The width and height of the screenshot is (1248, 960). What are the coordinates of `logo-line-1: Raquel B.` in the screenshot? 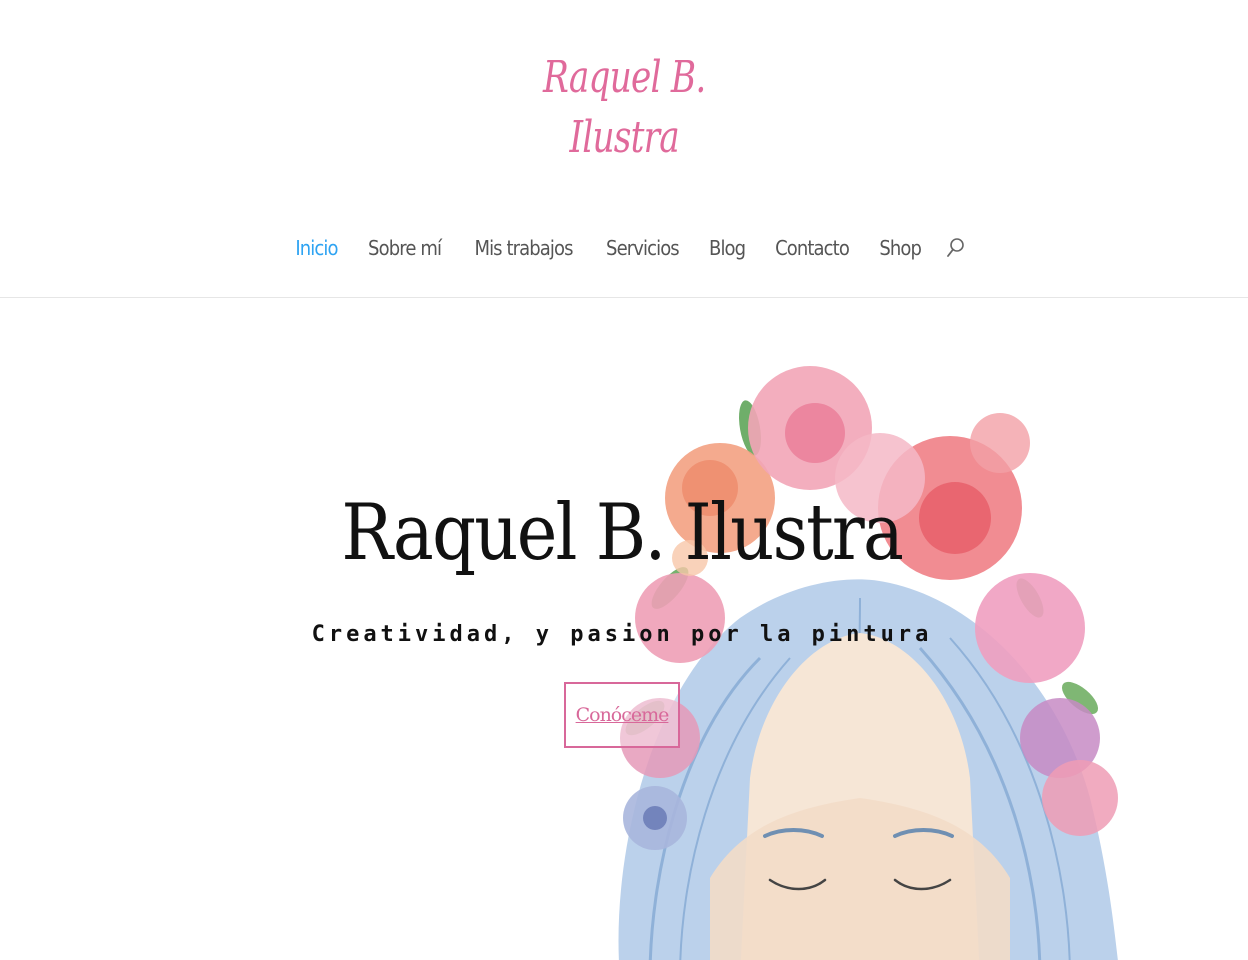 It's located at (624, 77).